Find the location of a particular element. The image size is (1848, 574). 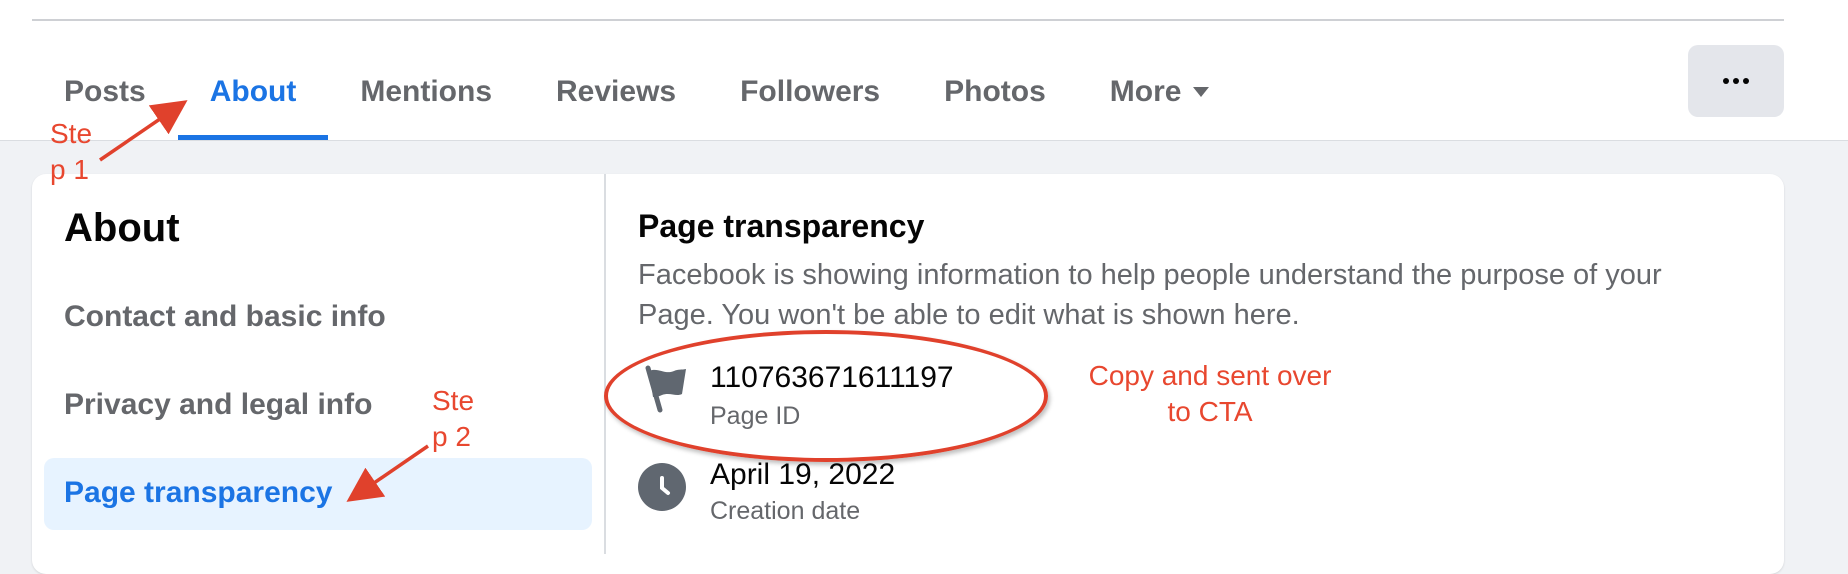

tab-label: Posts is located at coordinates (105, 91).